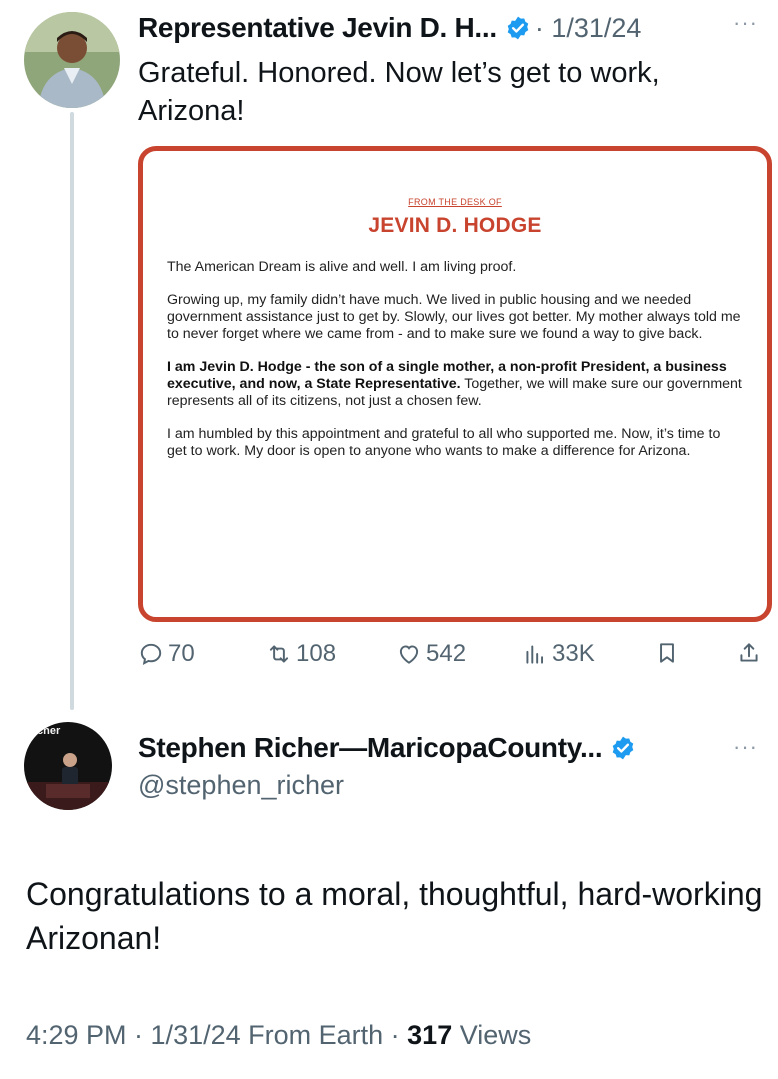  Describe the element at coordinates (455, 225) in the screenshot. I see `letter-name-heading: JEVIN D. HODGE` at that location.